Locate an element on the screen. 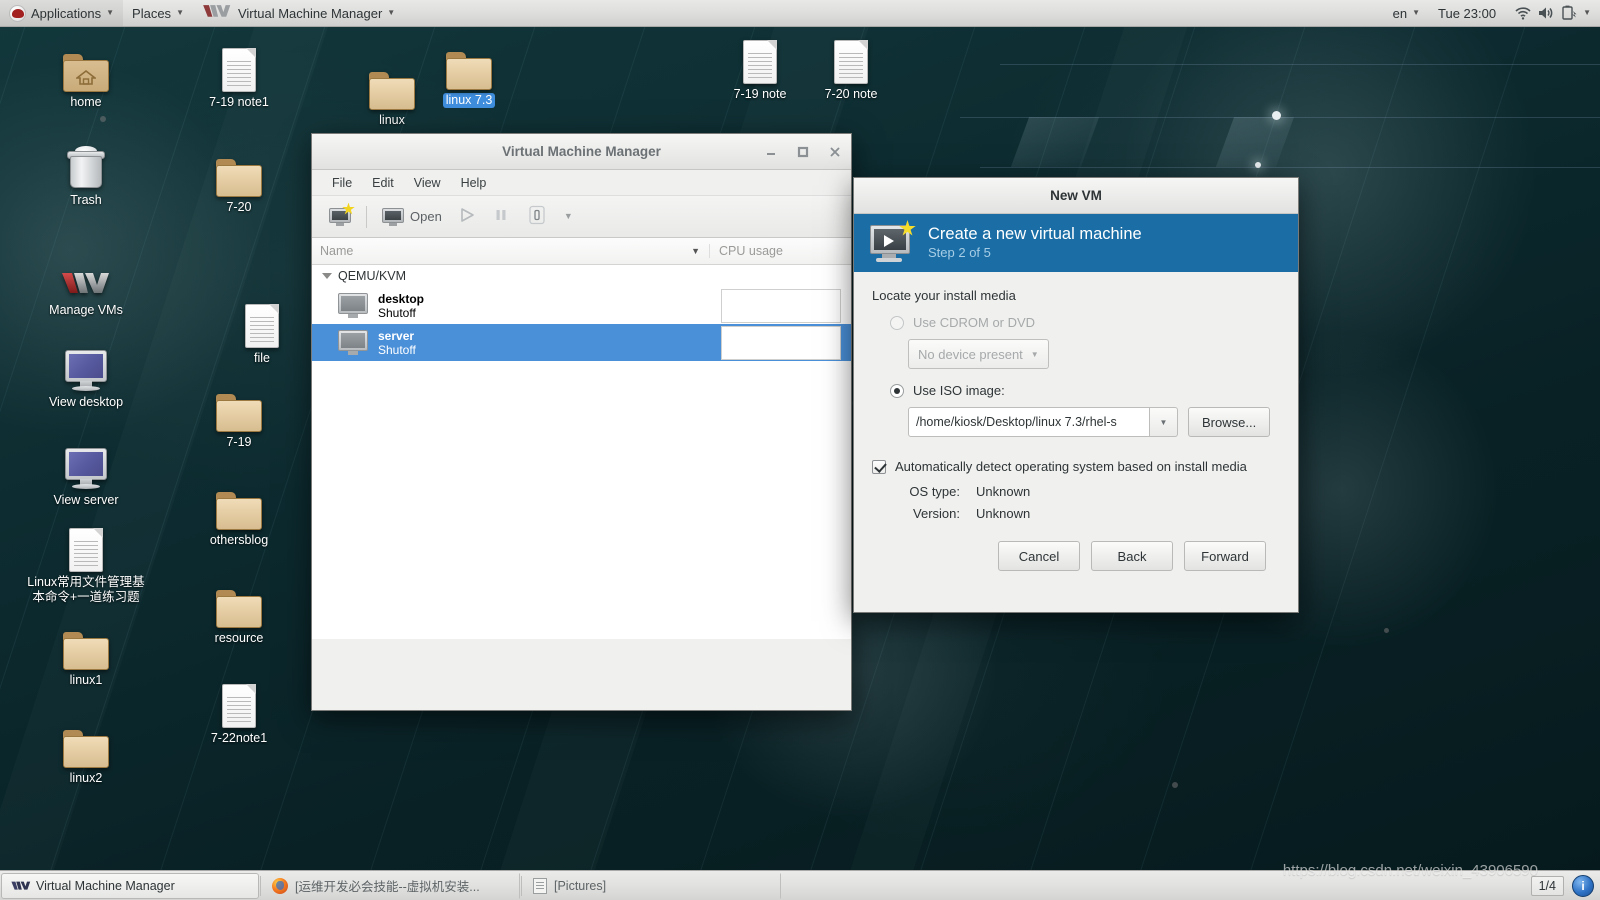 Image resolution: width=1600 pixels, height=900 pixels. toolbar-more-button: ▼ is located at coordinates (568, 217).